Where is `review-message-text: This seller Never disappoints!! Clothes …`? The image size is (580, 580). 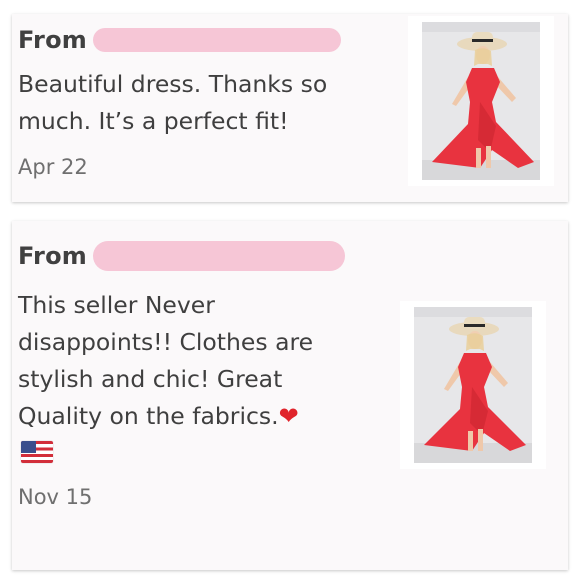
review-message-text: This seller Never disappoints!! Clothes … is located at coordinates (166, 360).